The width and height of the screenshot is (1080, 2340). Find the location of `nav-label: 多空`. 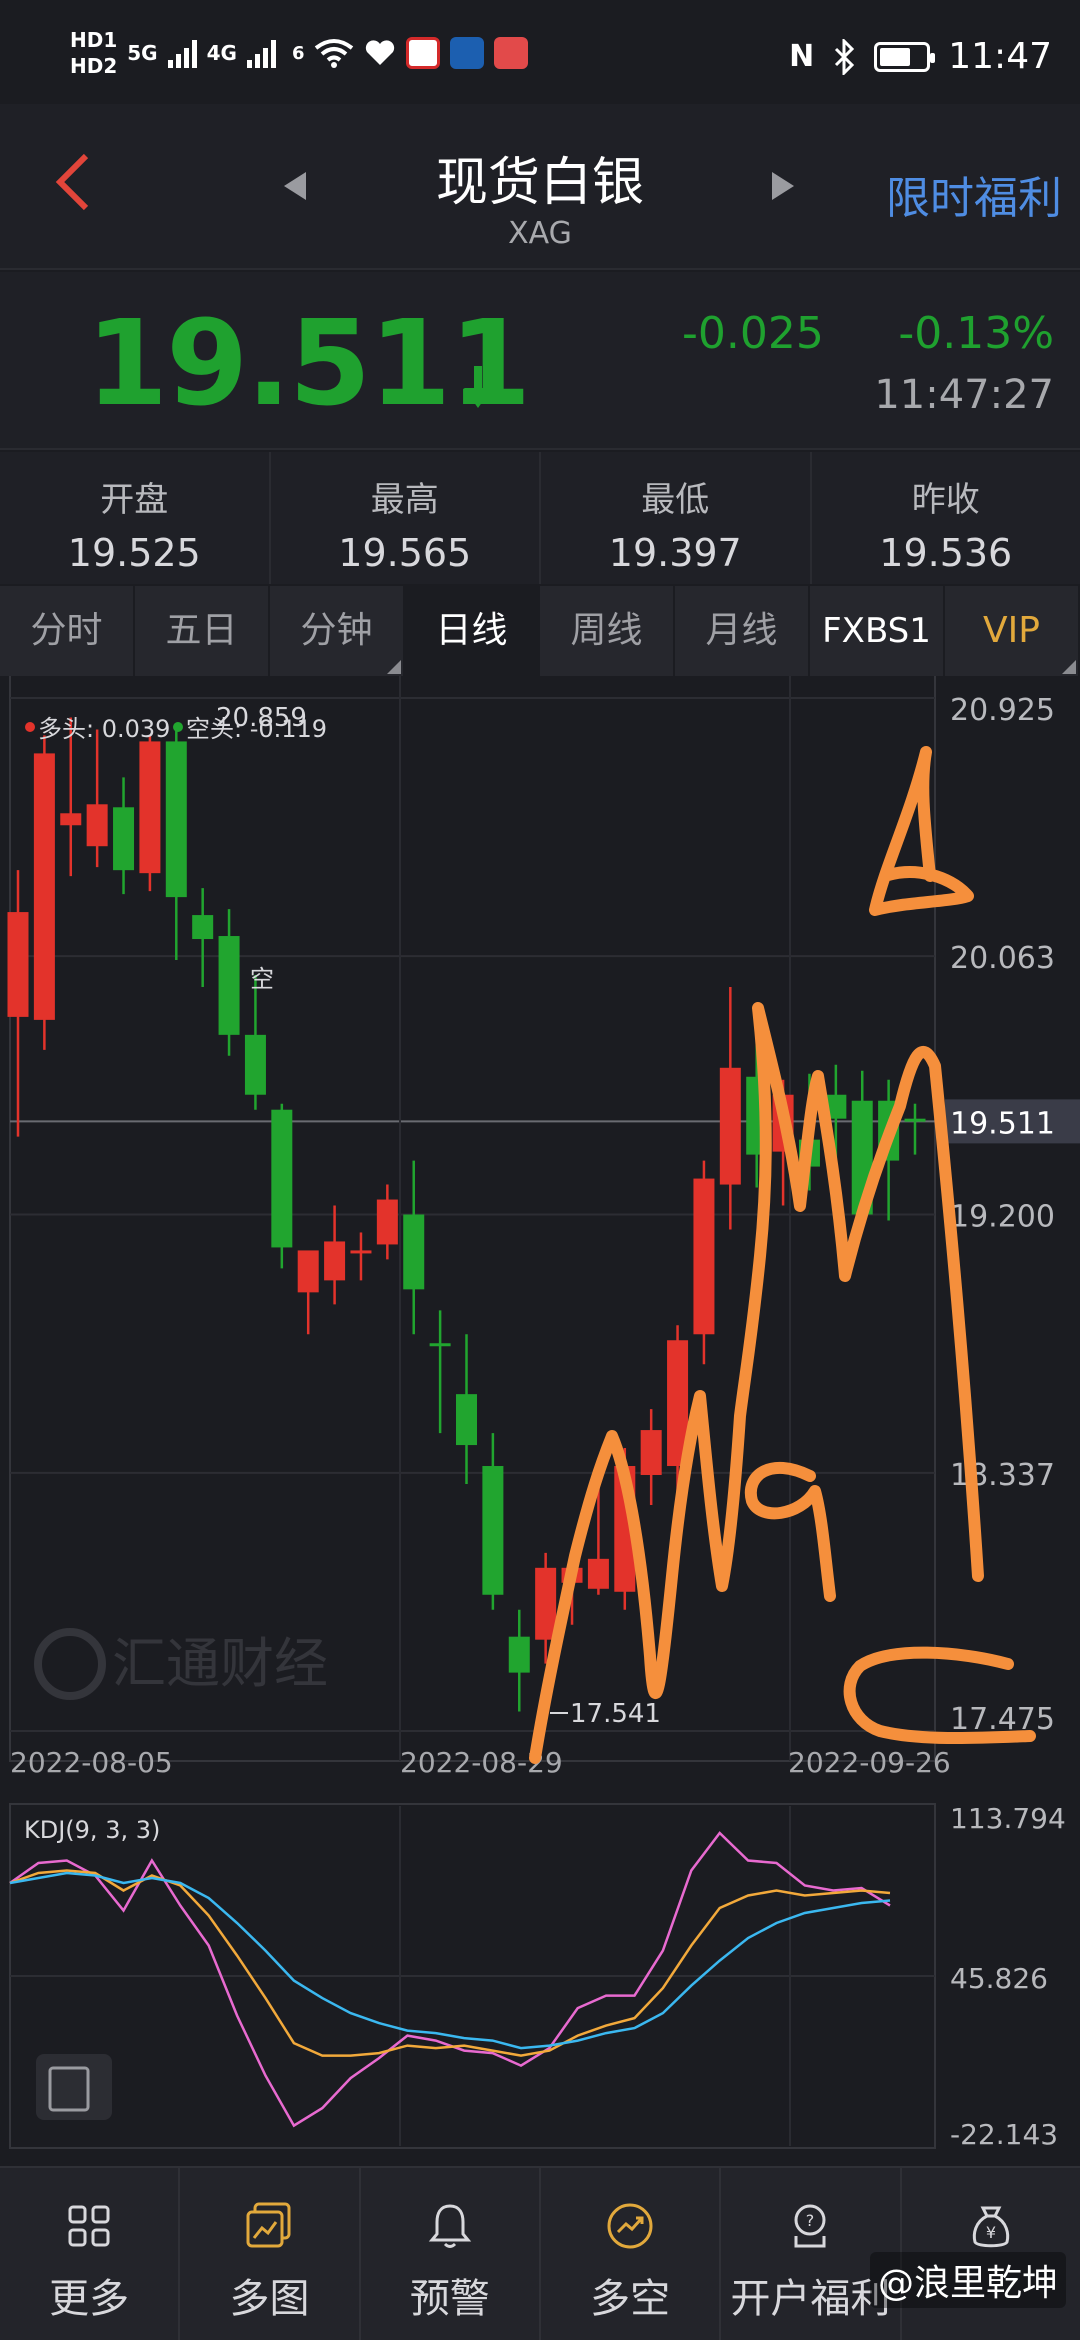

nav-label: 多空 is located at coordinates (630, 2299).